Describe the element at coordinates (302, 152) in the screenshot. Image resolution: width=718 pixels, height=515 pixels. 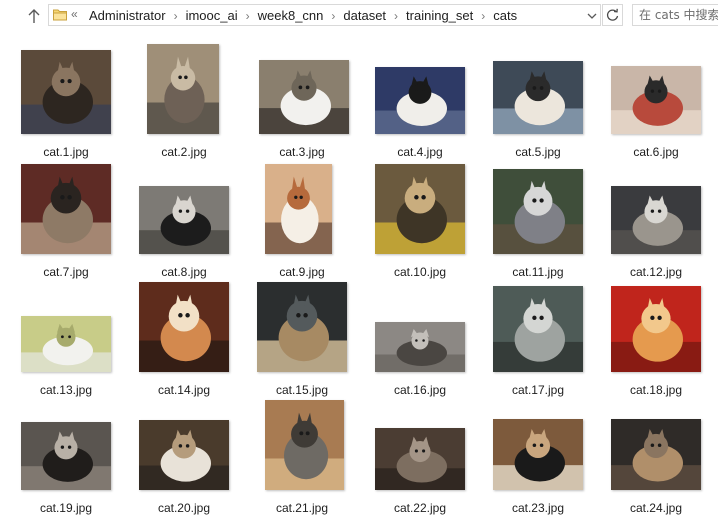
I see `file-name: cat.3.jpg` at that location.